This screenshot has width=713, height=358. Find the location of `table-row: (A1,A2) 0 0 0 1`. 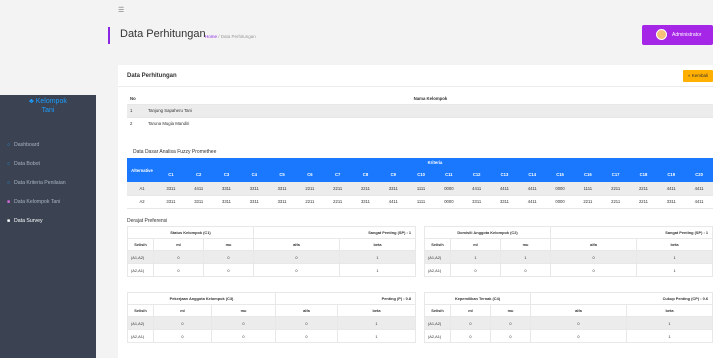

table-row: (A1,A2) 0 0 0 1 is located at coordinates (271, 323).